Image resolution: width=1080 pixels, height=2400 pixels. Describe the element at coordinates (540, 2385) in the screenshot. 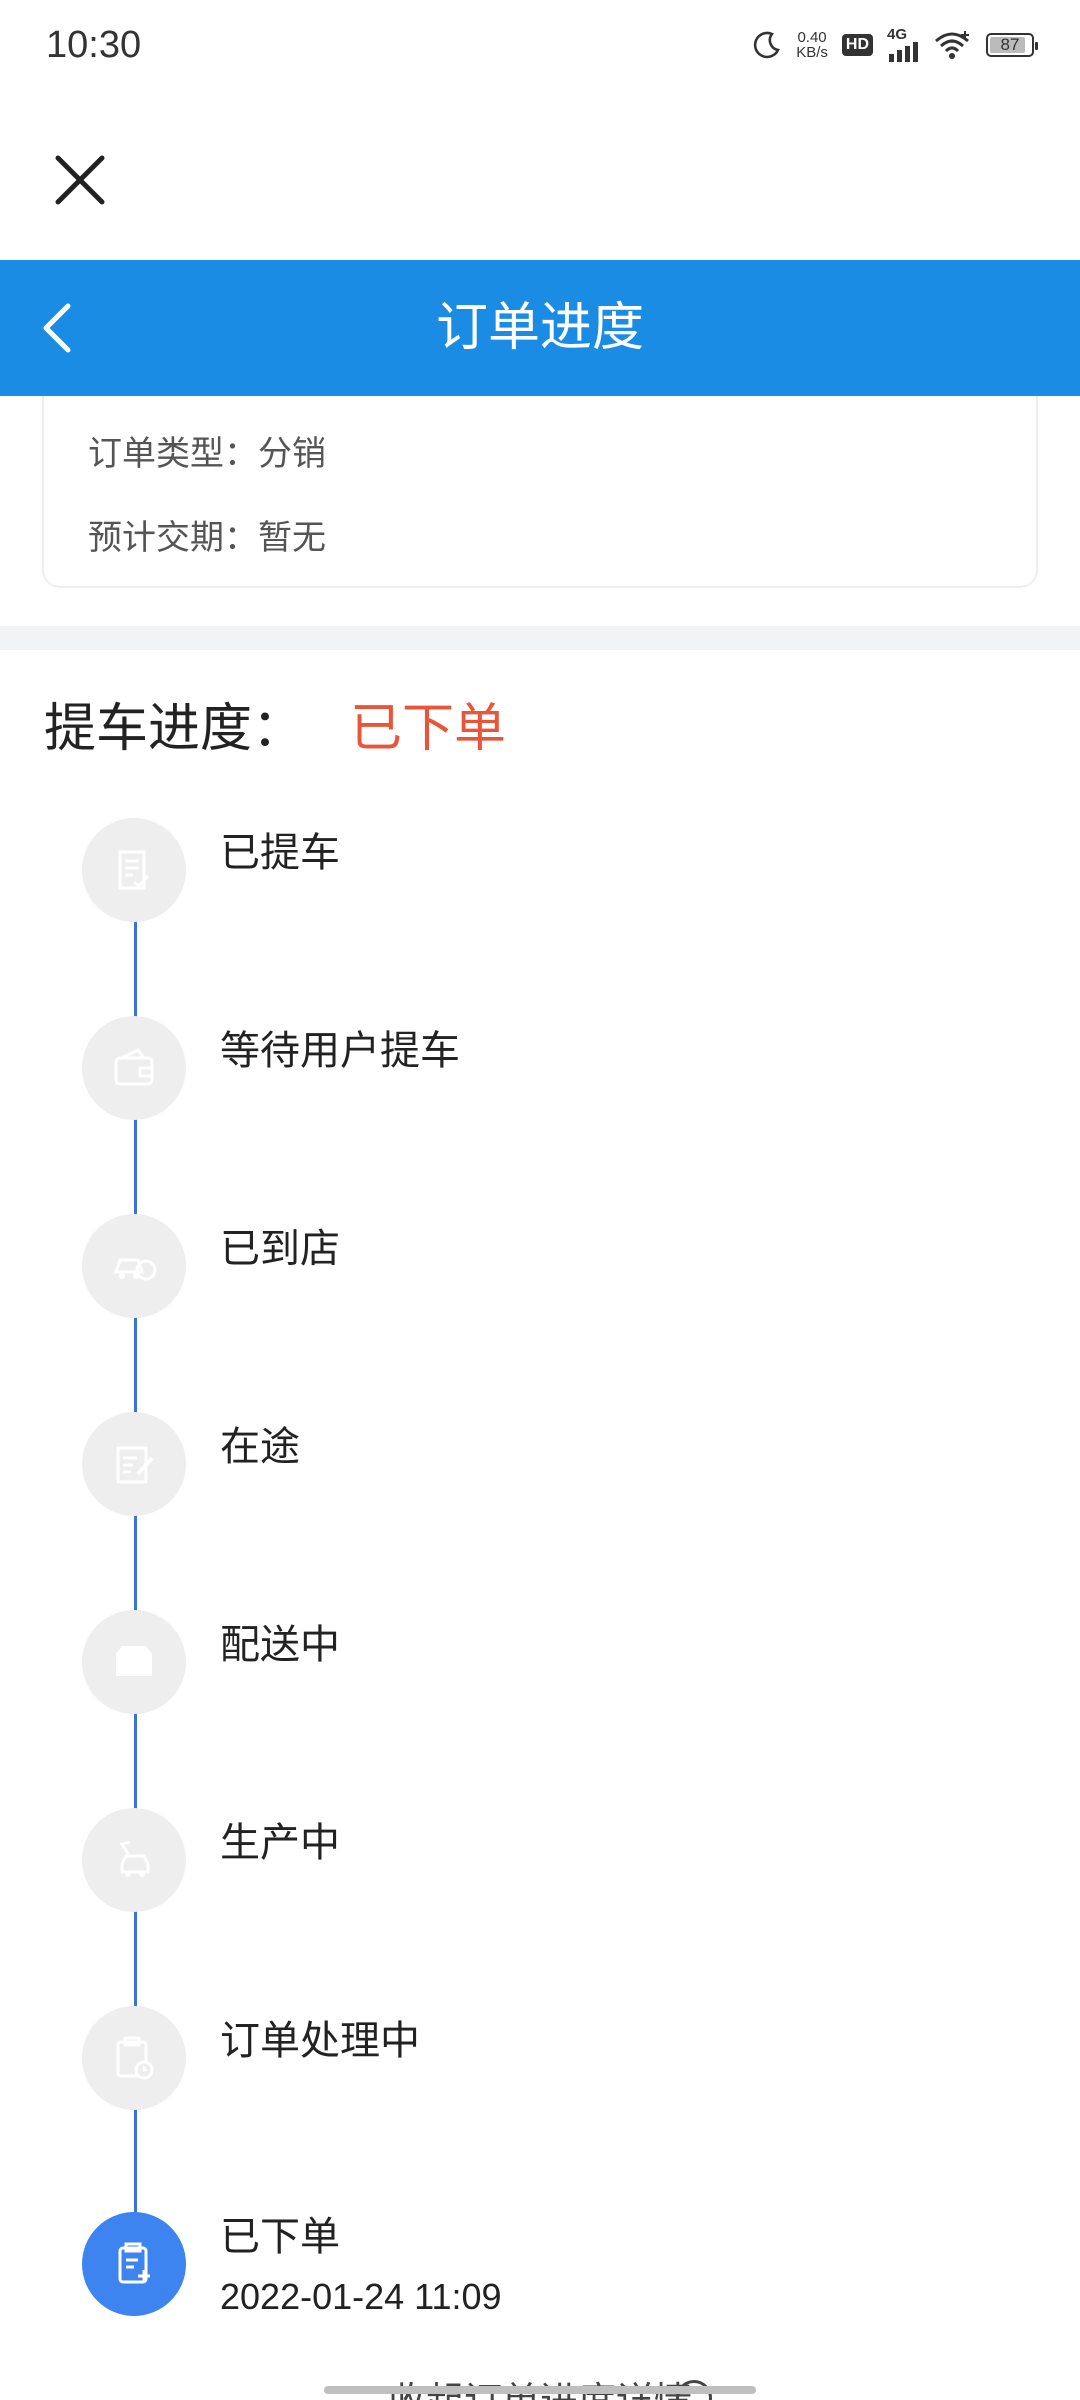

I see `collapse-label: 收起订单进度详情` at that location.